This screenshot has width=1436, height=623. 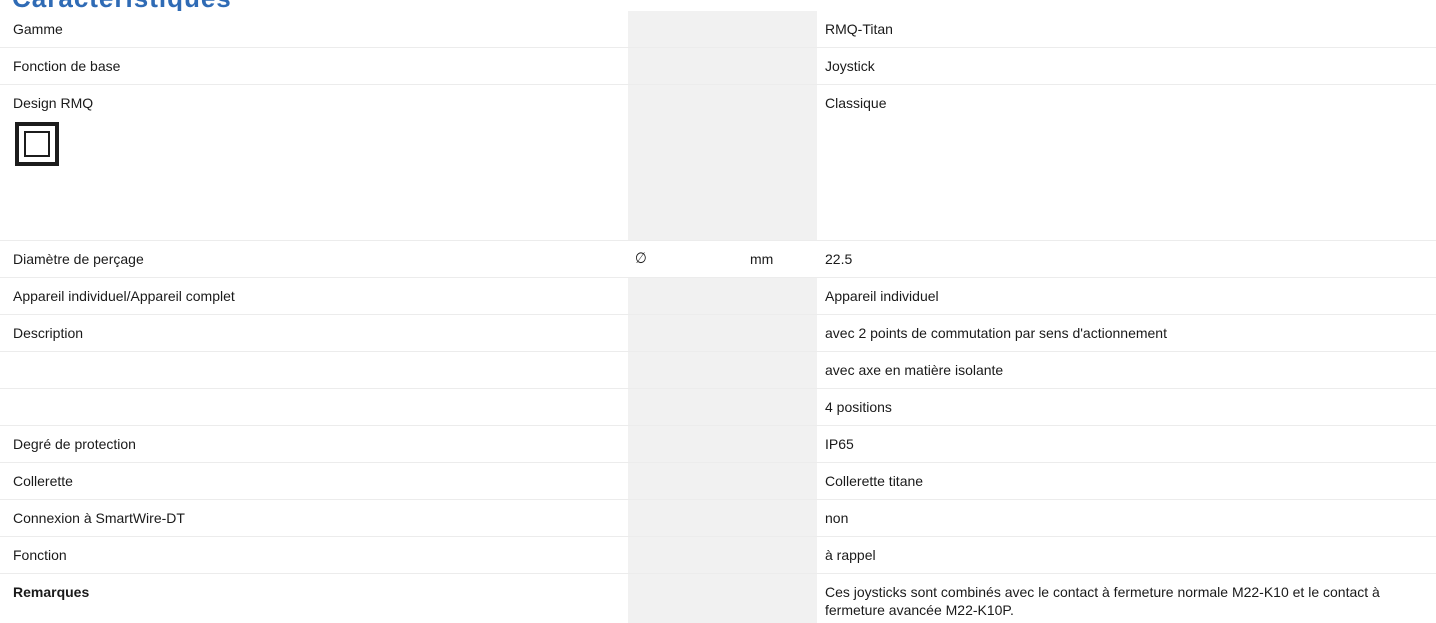 What do you see at coordinates (320, 103) in the screenshot?
I see `row-label: Design RMQ` at bounding box center [320, 103].